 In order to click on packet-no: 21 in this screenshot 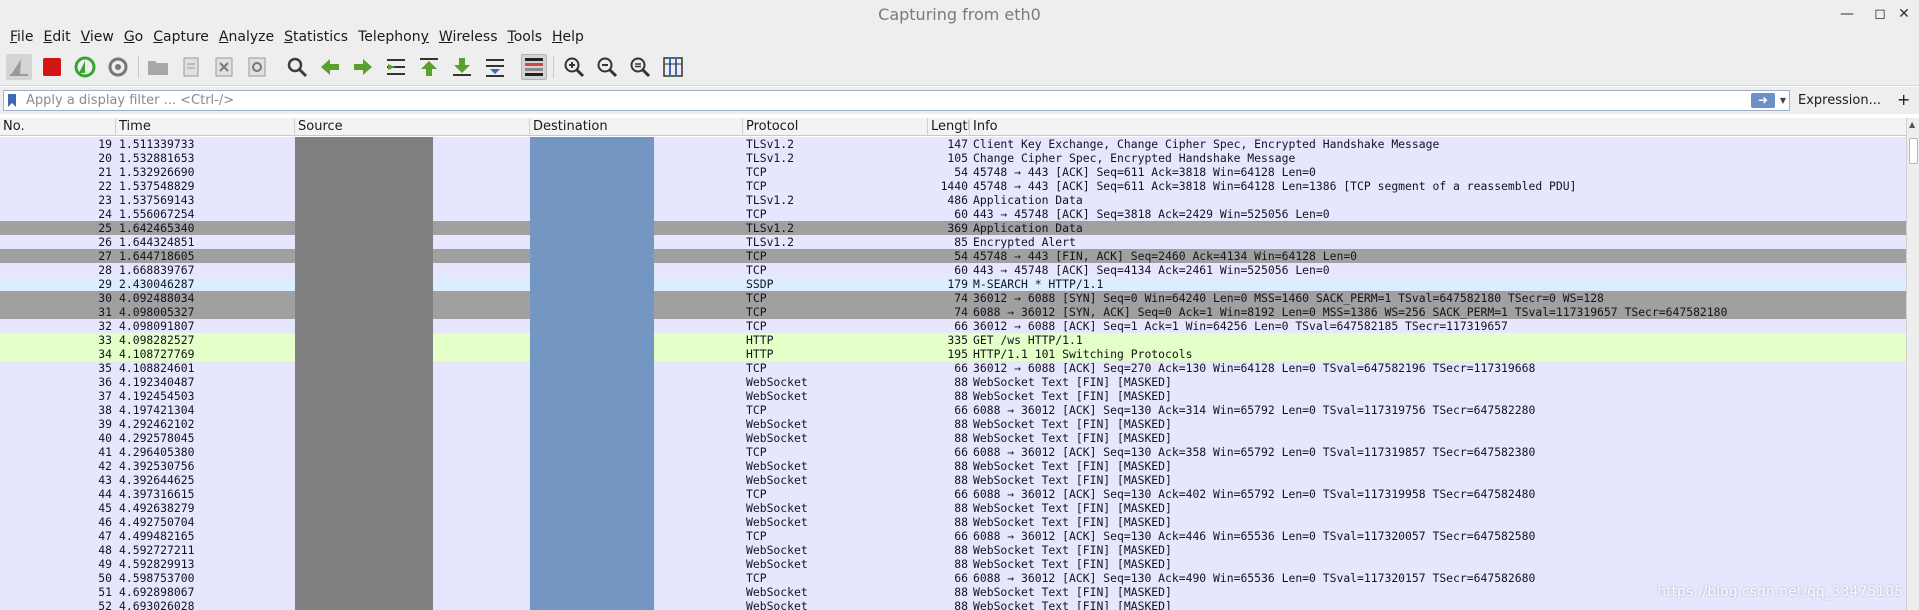, I will do `click(105, 172)`.